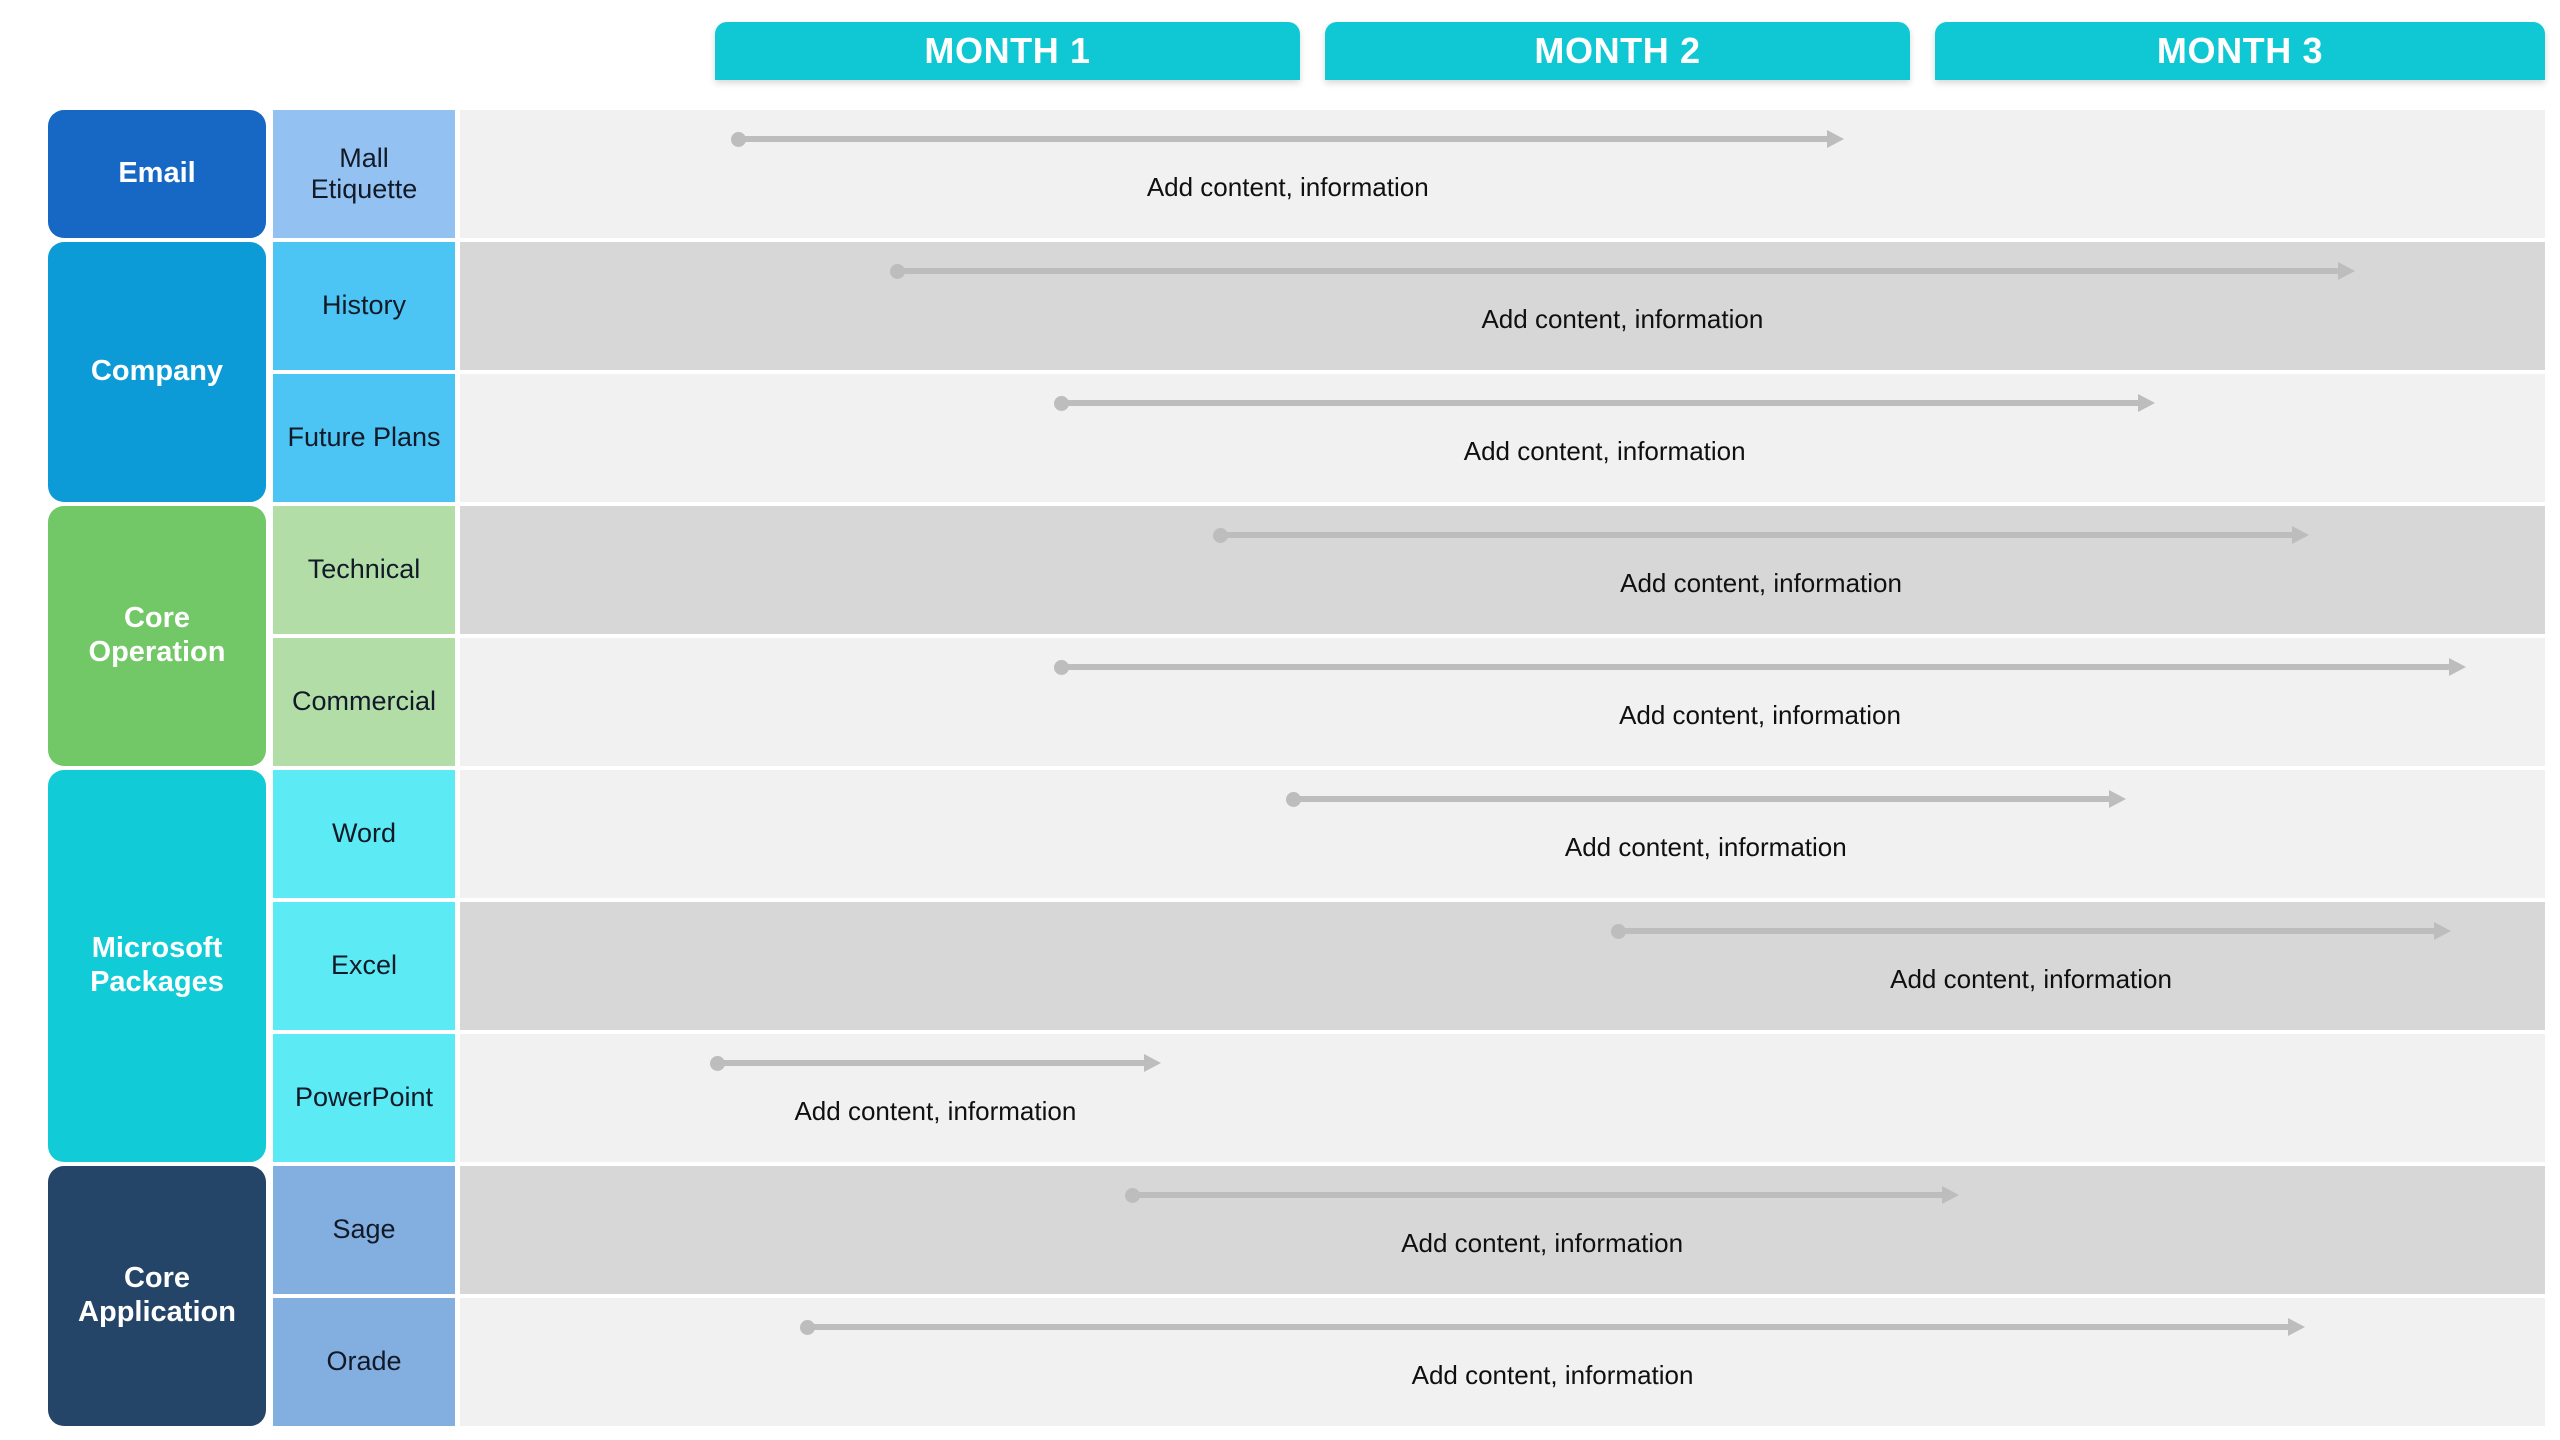 This screenshot has height=1440, width=2560. I want to click on subcategory-block: Technical, so click(364, 570).